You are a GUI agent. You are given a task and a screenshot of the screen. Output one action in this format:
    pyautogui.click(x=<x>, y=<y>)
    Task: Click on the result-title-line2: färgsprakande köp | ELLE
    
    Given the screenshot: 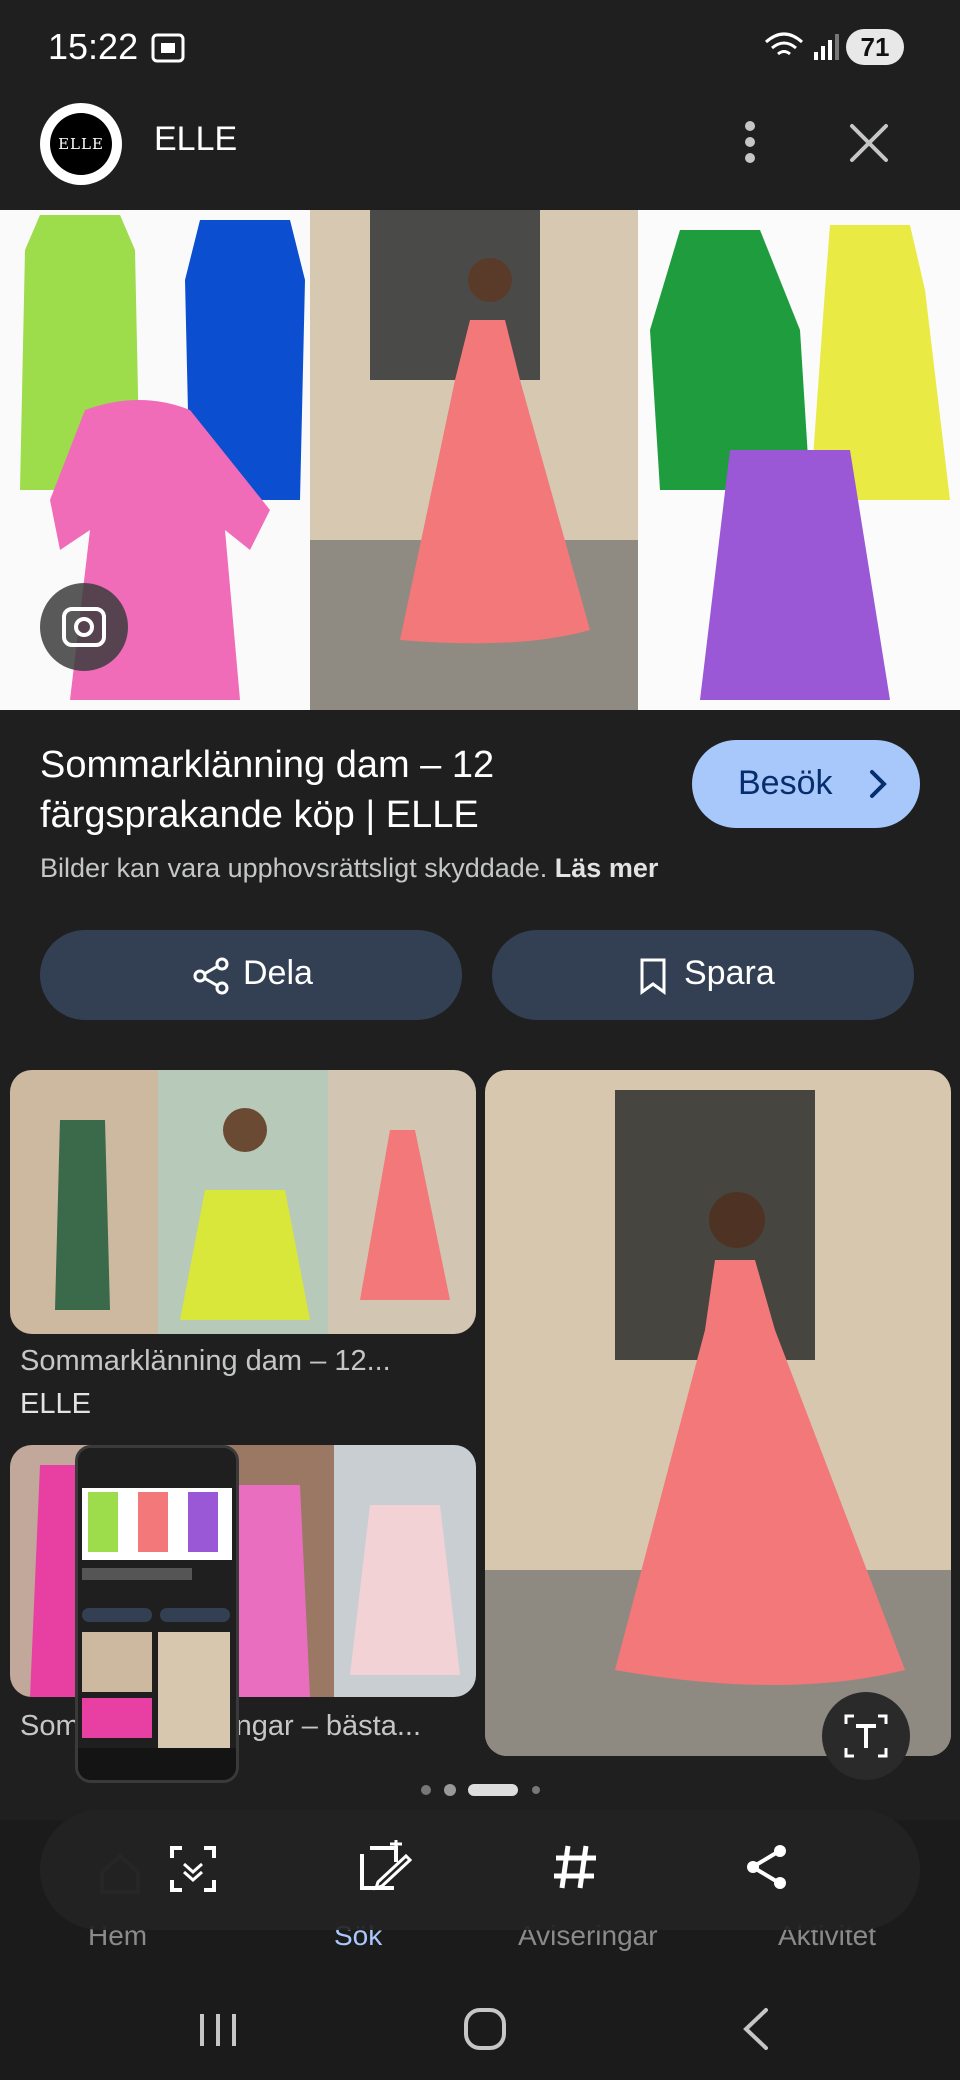 What is the action you would take?
    pyautogui.click(x=259, y=815)
    